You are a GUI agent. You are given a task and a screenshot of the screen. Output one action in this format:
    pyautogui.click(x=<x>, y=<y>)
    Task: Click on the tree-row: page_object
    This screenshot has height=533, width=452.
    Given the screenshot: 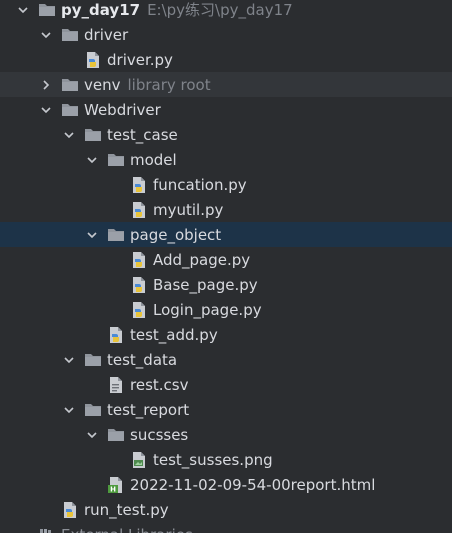 What is the action you would take?
    pyautogui.click(x=226, y=234)
    